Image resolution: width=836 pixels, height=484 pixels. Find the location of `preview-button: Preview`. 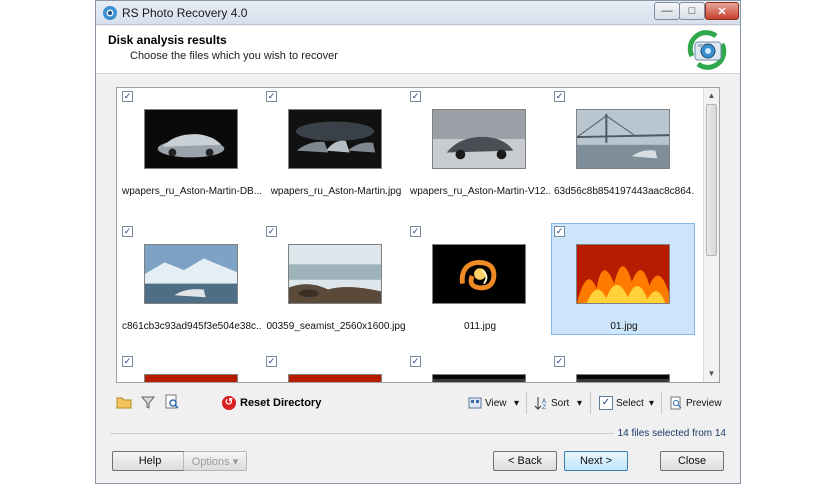

preview-button: Preview is located at coordinates (695, 403).